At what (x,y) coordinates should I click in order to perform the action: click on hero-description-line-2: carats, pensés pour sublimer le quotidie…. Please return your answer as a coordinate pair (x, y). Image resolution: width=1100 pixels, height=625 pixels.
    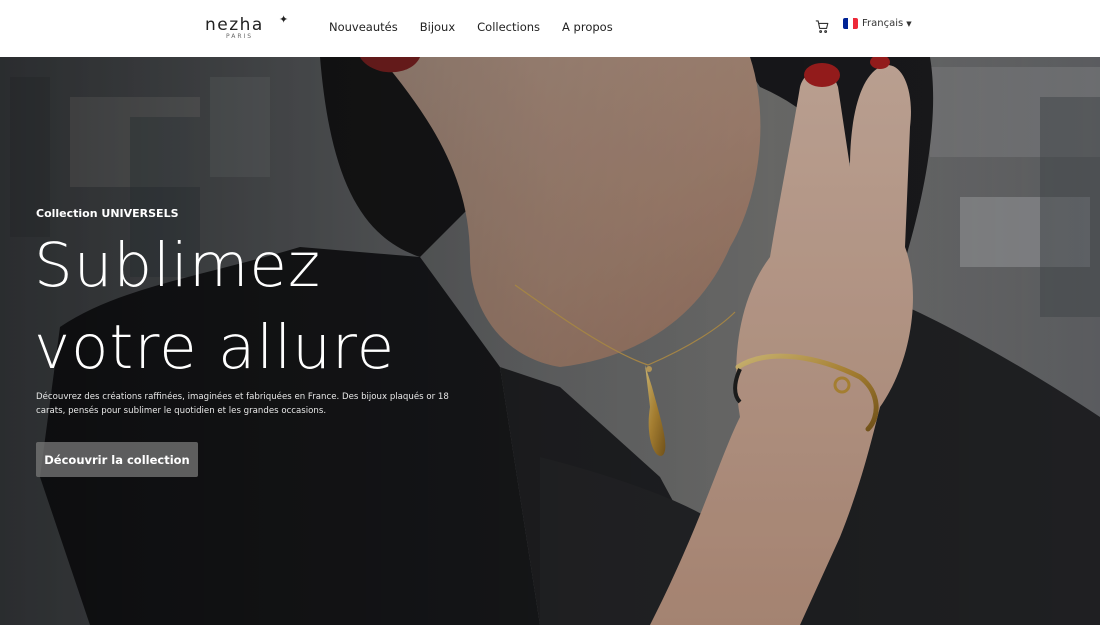
    Looking at the image, I should click on (181, 411).